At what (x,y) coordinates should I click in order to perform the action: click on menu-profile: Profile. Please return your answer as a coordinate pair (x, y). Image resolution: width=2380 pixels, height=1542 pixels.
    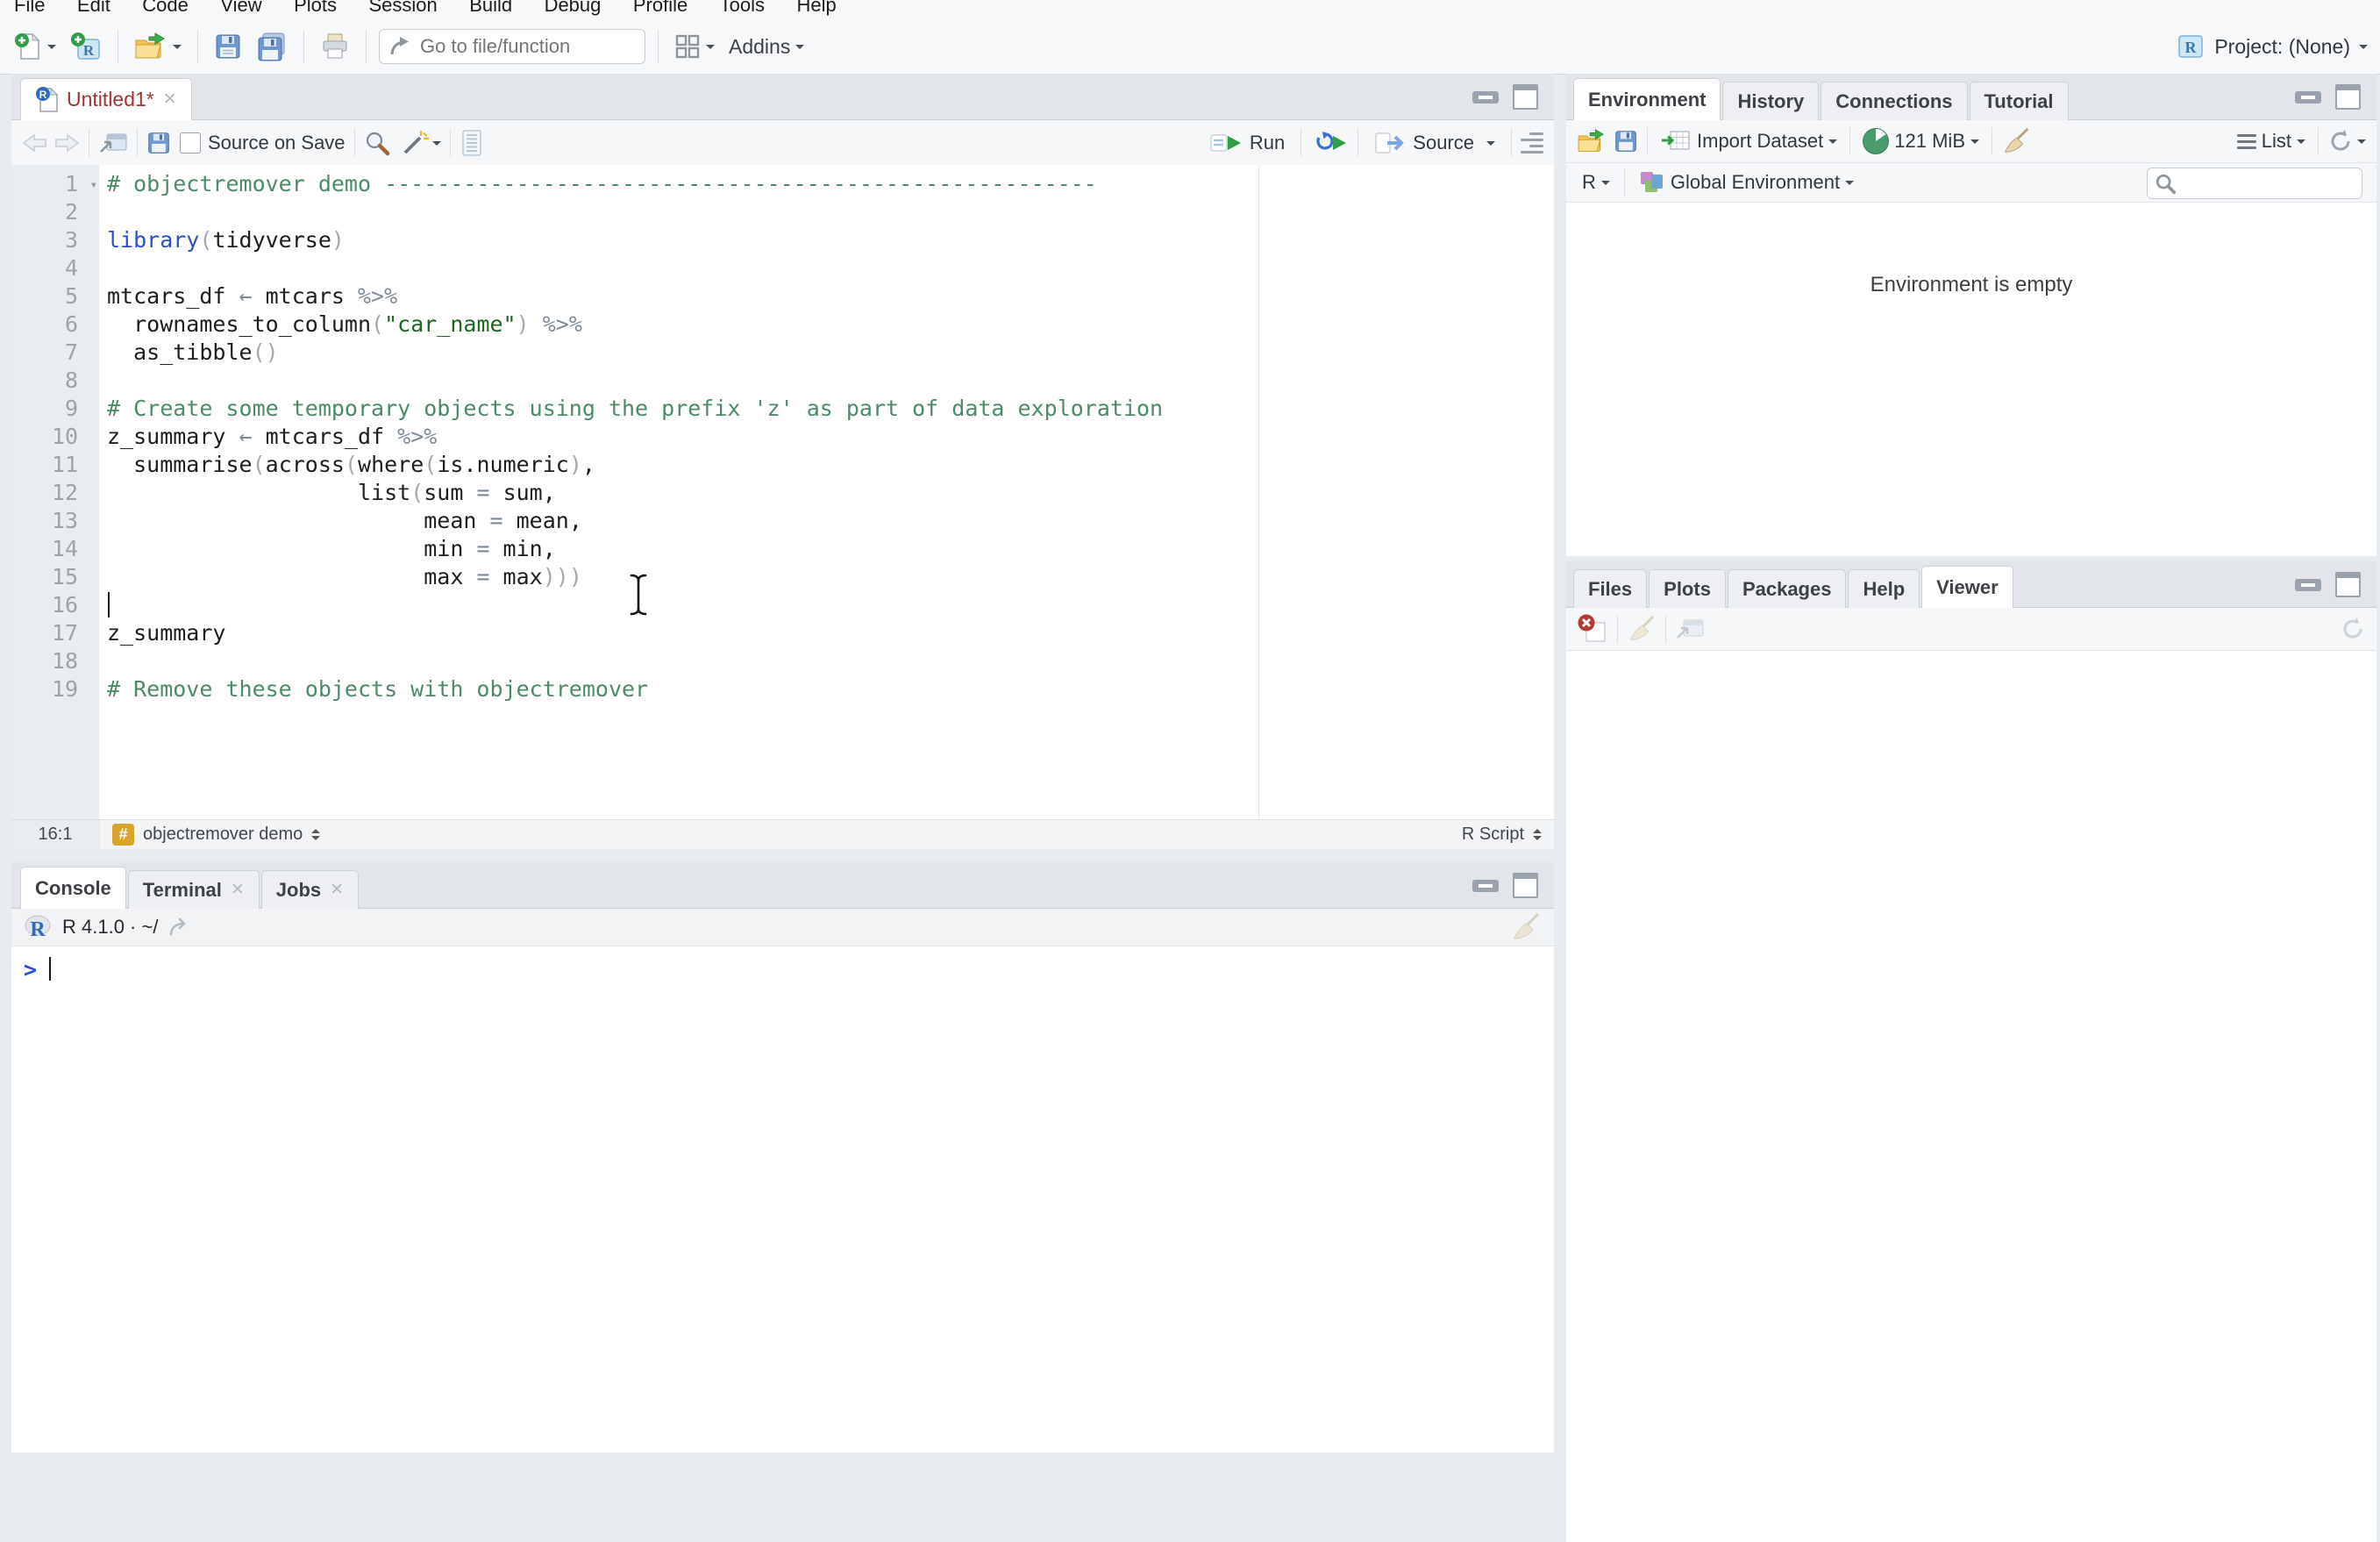
    Looking at the image, I should click on (660, 8).